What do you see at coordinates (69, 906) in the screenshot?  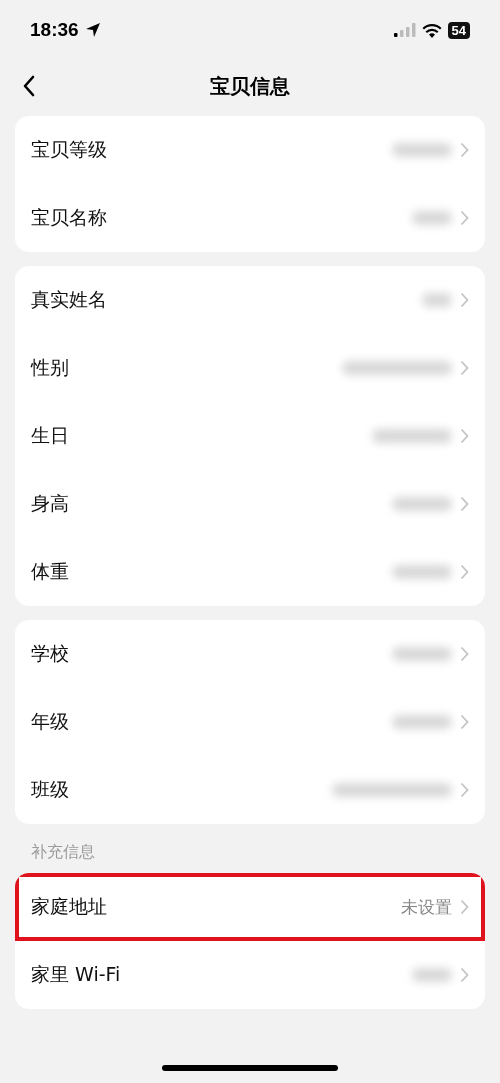 I see `row-label: 家庭地址` at bounding box center [69, 906].